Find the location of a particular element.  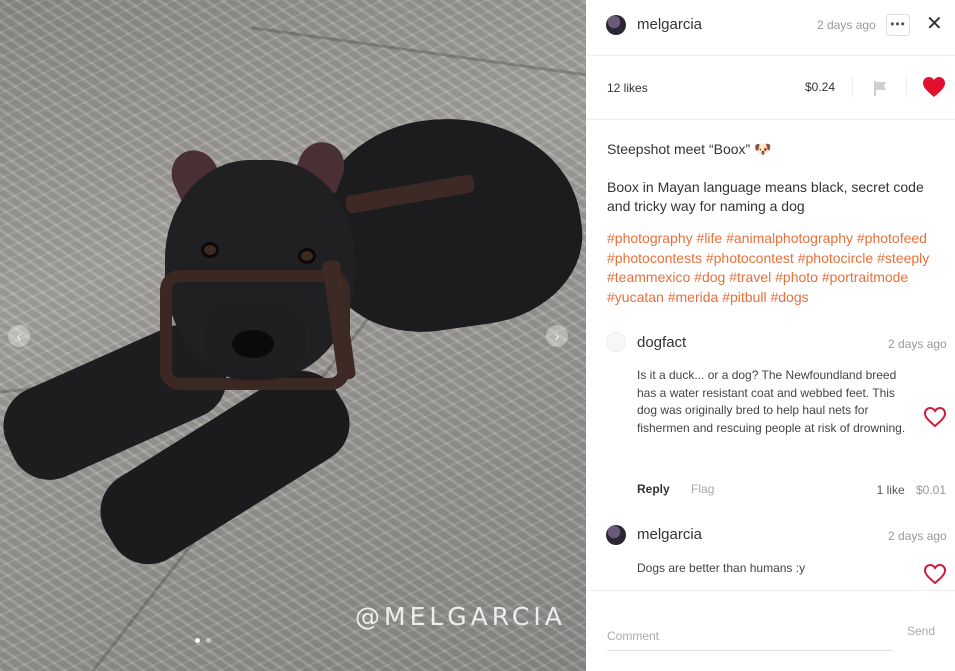

flag-icon is located at coordinates (880, 88).